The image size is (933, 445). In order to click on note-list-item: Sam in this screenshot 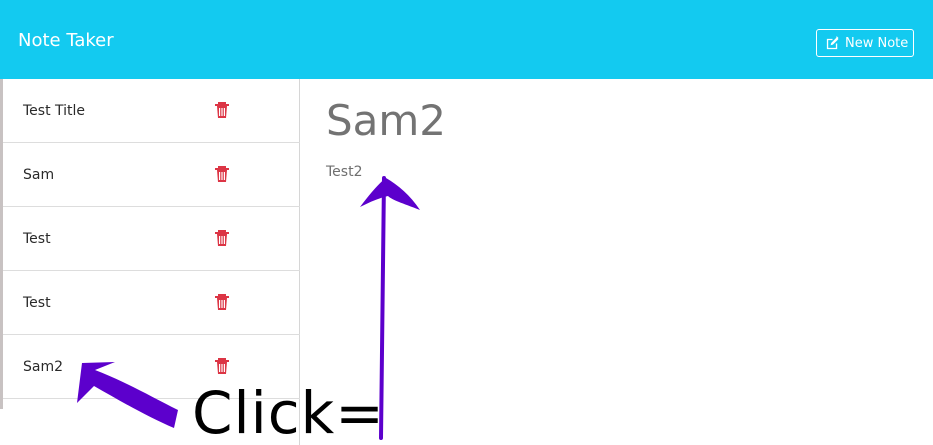, I will do `click(151, 175)`.